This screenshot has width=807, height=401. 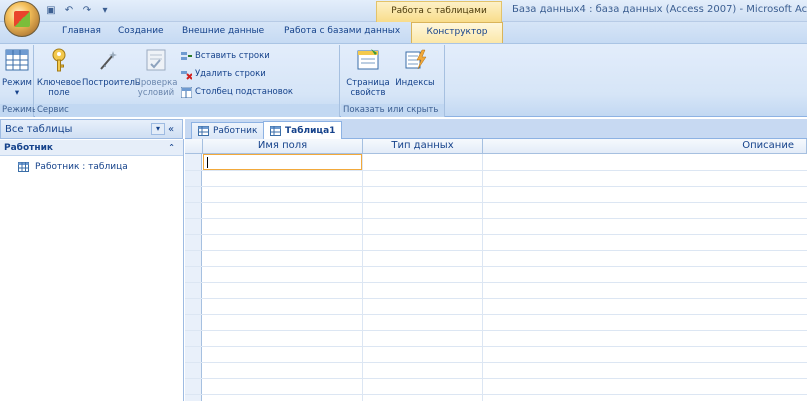 What do you see at coordinates (17, 72) in the screenshot?
I see `mode-button: Режим ▾` at bounding box center [17, 72].